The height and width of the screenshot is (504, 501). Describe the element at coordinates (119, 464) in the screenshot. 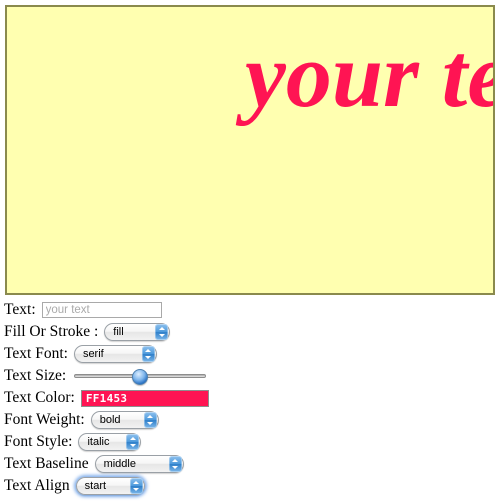

I see `text-baseline-value: middle` at that location.